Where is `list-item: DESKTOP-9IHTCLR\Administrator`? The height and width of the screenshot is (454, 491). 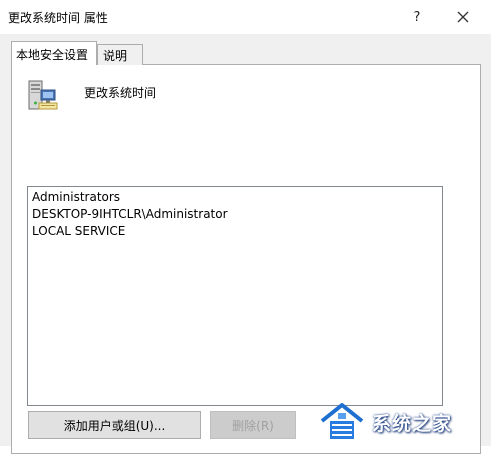 list-item: DESKTOP-9IHTCLR\Administrator is located at coordinates (130, 214).